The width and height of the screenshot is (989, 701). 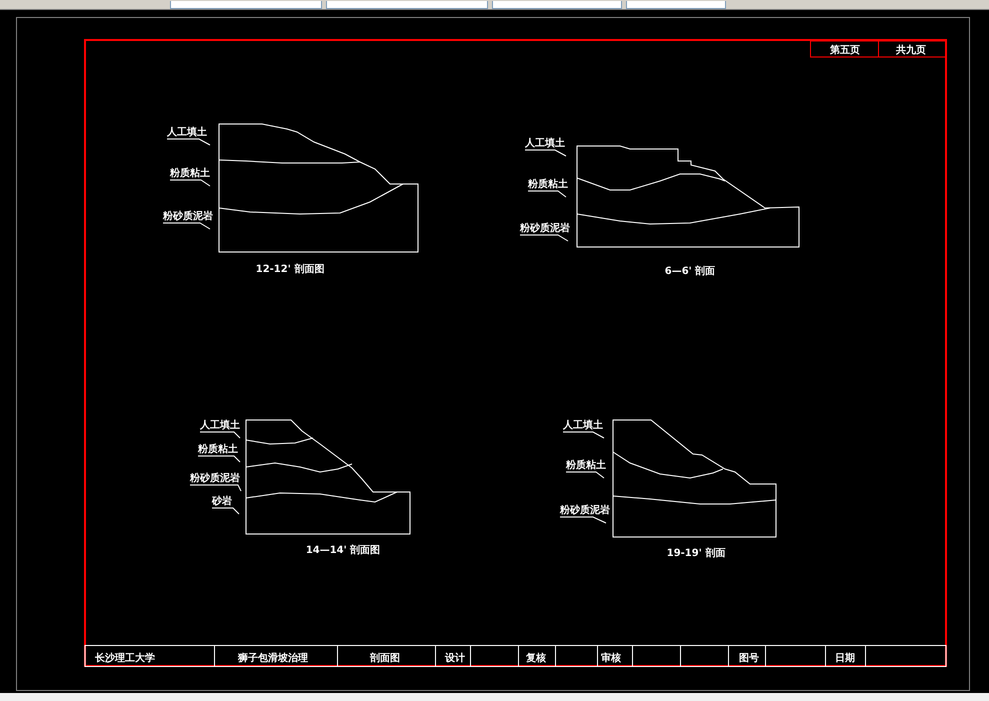 What do you see at coordinates (845, 50) in the screenshot?
I see `page-number: 第五页` at bounding box center [845, 50].